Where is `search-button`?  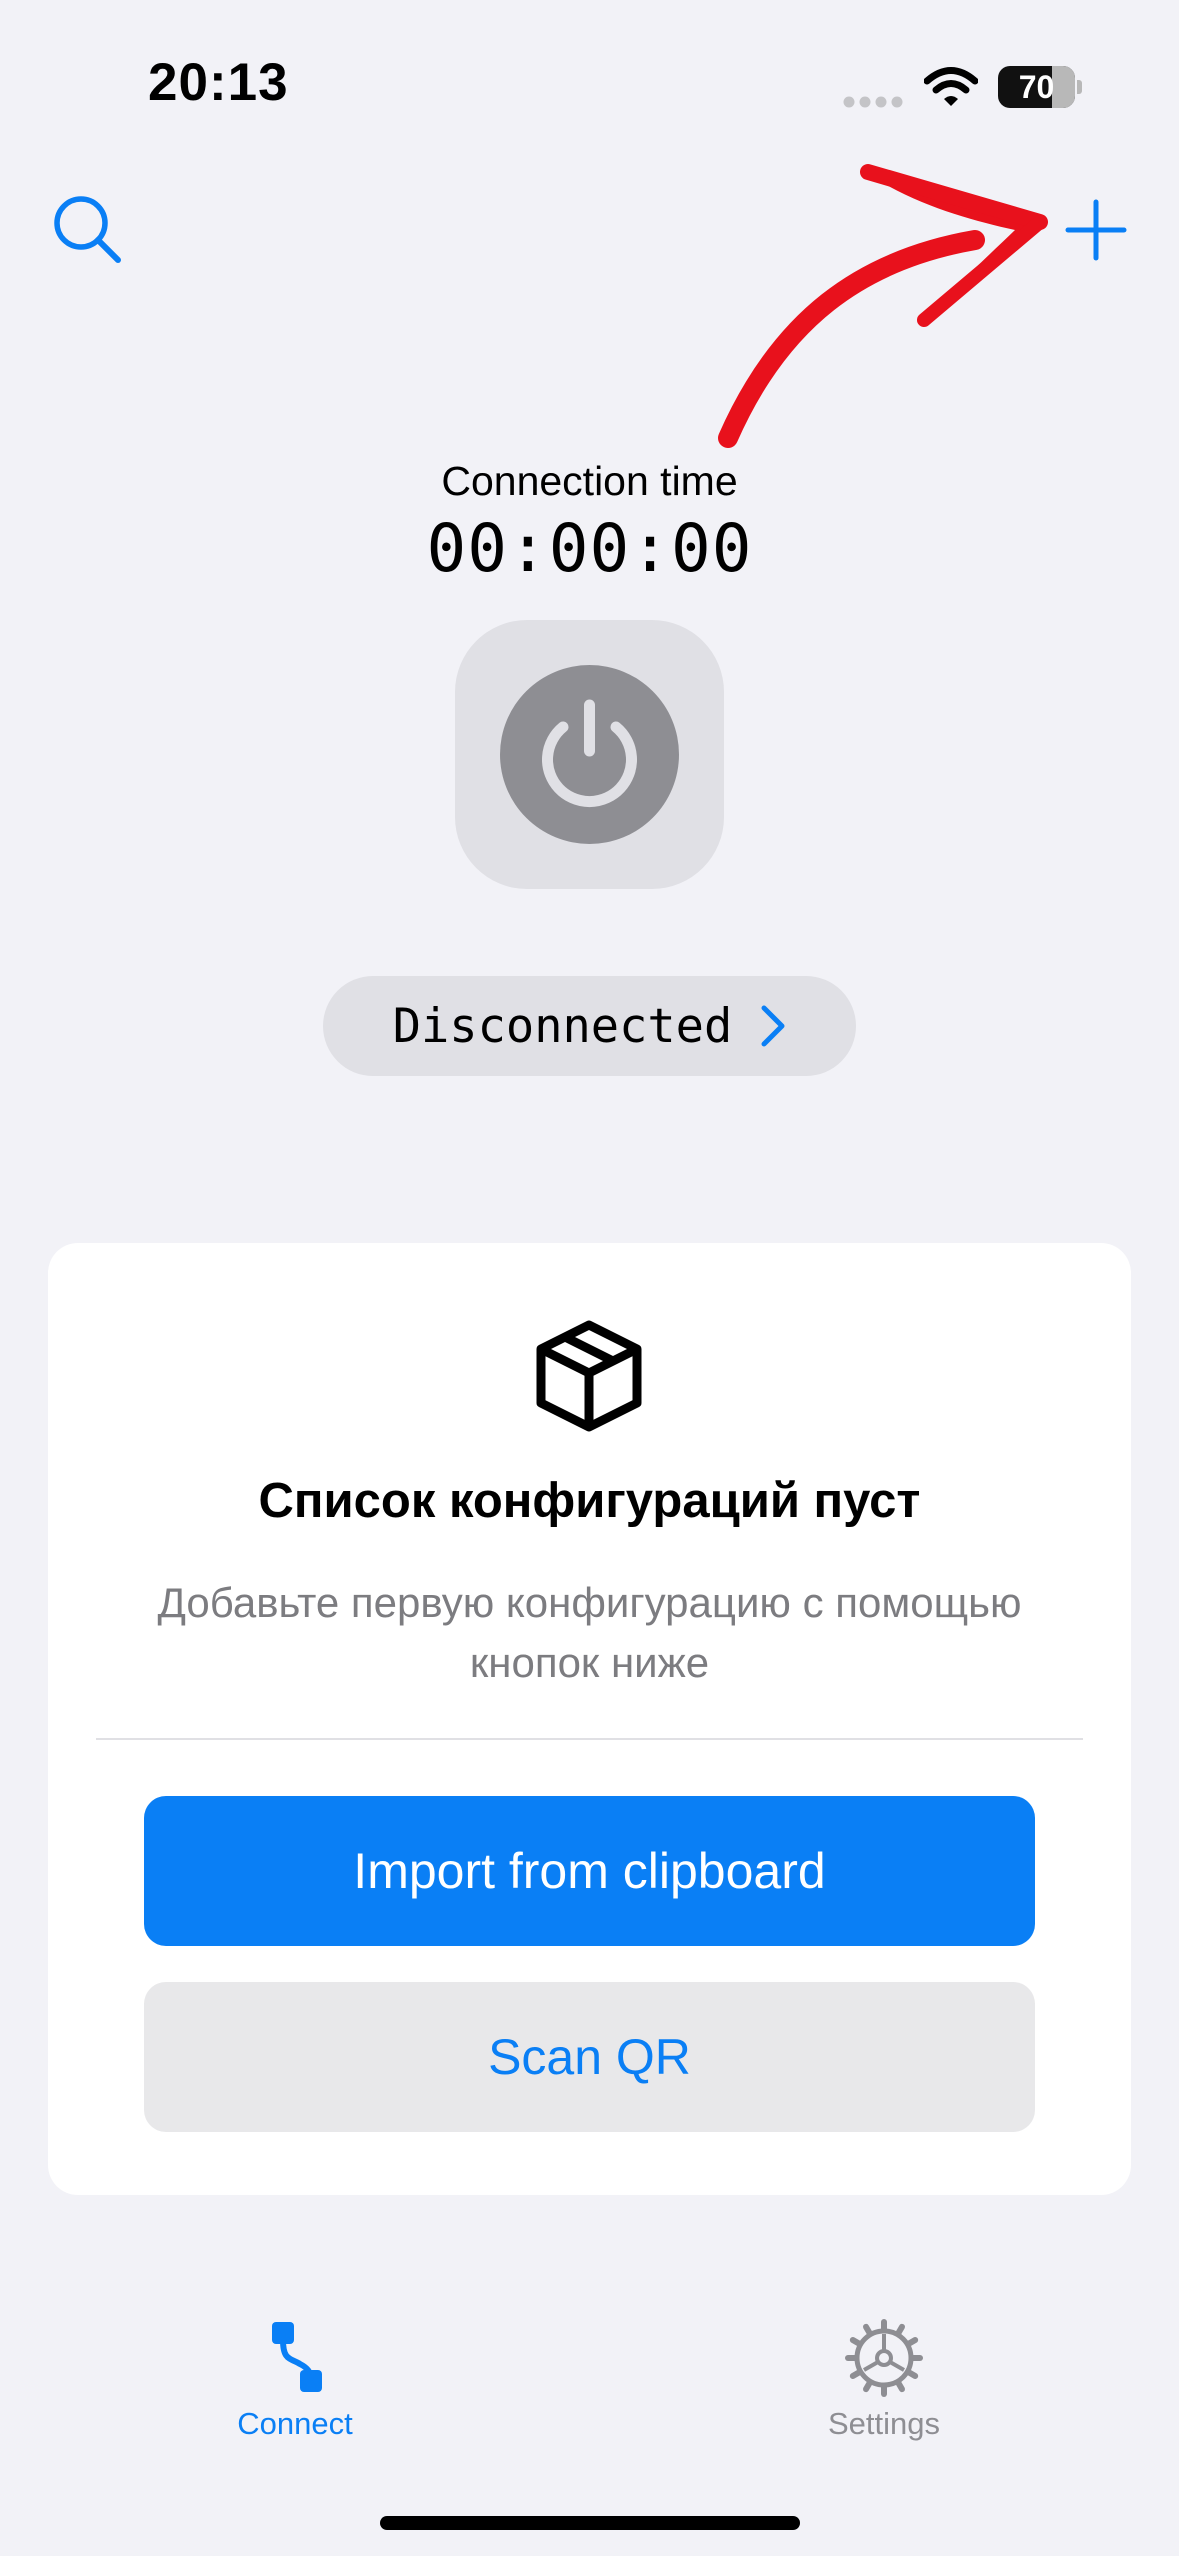
search-button is located at coordinates (88, 230).